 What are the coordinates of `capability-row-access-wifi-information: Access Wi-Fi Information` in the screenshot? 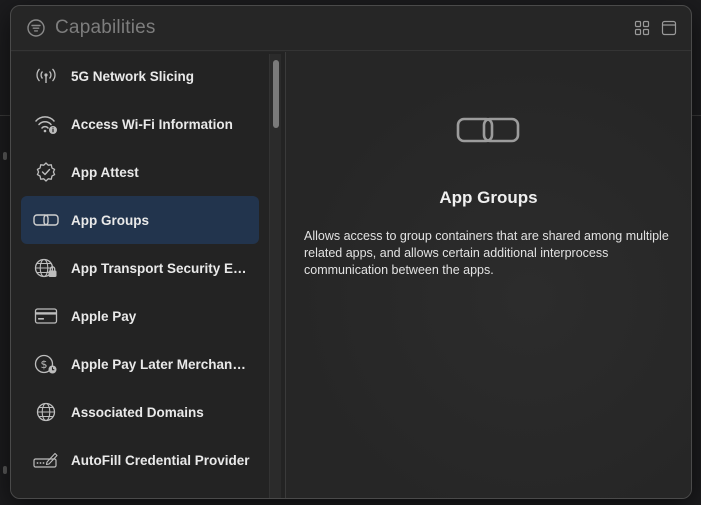 It's located at (140, 124).